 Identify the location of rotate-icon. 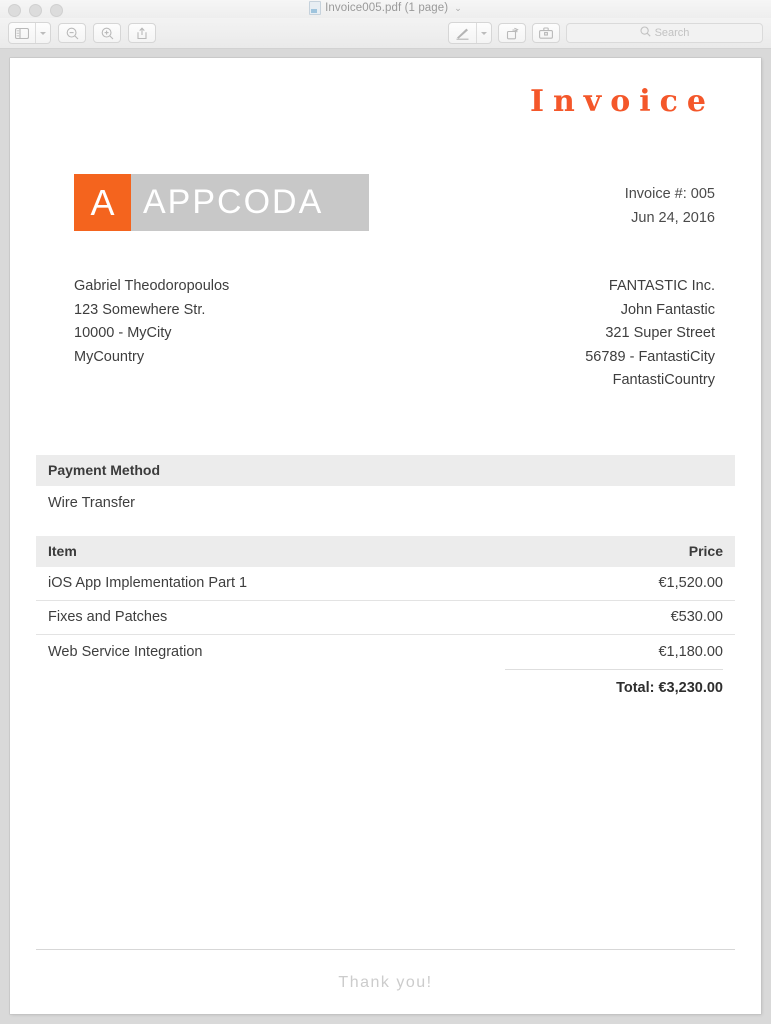
(512, 33).